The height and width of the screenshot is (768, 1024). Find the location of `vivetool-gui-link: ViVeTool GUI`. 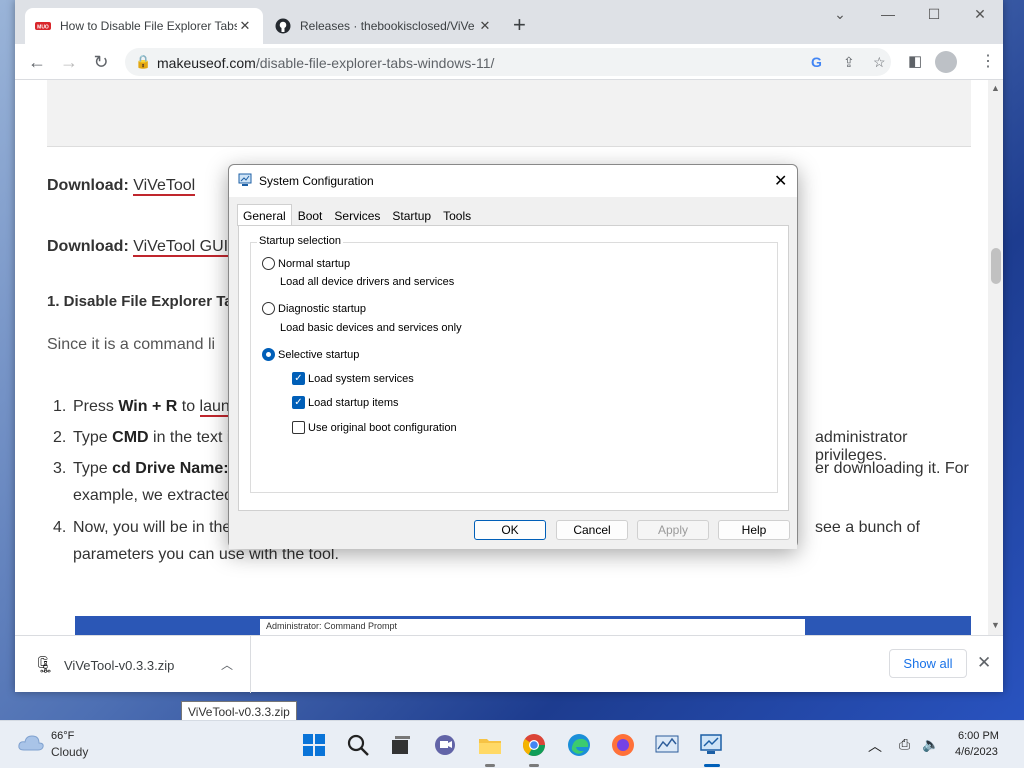

vivetool-gui-link: ViVeTool GUI is located at coordinates (181, 247).